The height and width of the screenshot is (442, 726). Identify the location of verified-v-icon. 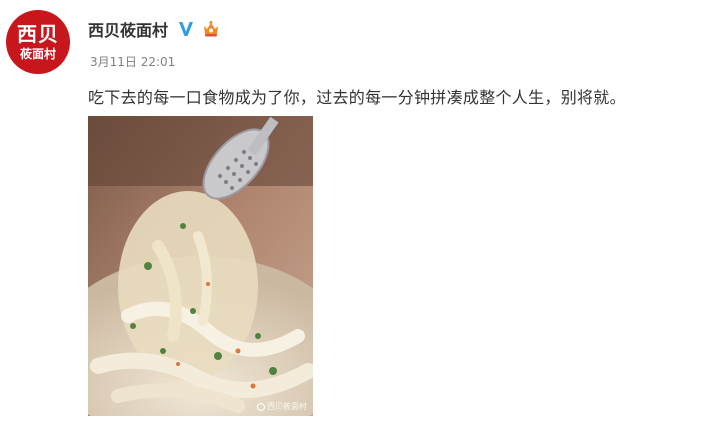
(186, 29).